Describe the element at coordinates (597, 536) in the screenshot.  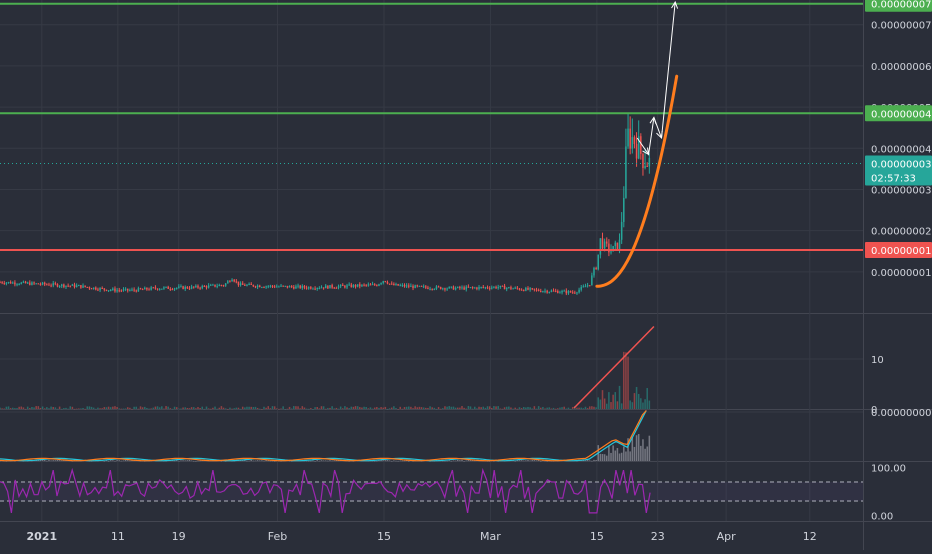
I see `time-tick-label: 15` at that location.